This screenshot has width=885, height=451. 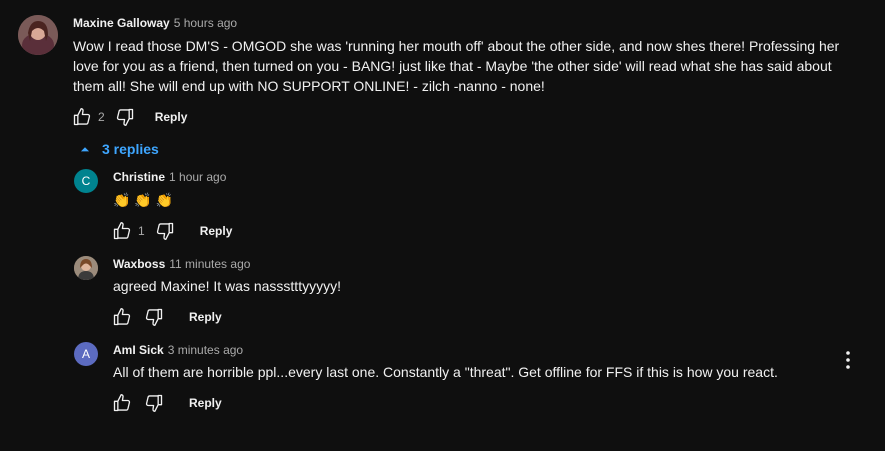 I want to click on reply-header: Waxboss 11 minutes ago, so click(x=181, y=264).